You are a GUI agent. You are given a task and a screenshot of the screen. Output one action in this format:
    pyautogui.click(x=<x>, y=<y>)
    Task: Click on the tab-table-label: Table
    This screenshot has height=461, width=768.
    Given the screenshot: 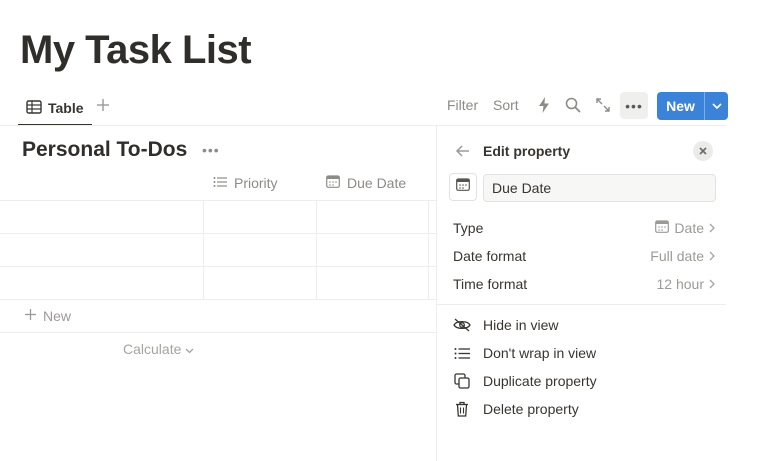 What is the action you would take?
    pyautogui.click(x=66, y=108)
    